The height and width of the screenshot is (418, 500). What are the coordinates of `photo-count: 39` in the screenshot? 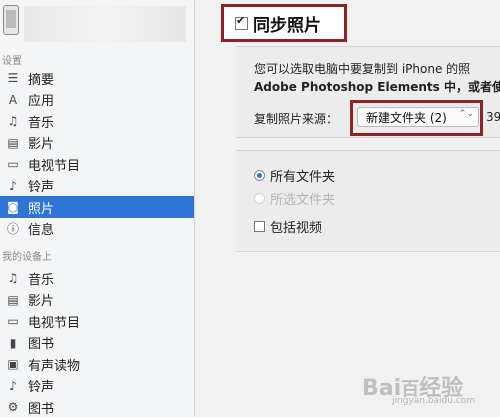 It's located at (493, 117).